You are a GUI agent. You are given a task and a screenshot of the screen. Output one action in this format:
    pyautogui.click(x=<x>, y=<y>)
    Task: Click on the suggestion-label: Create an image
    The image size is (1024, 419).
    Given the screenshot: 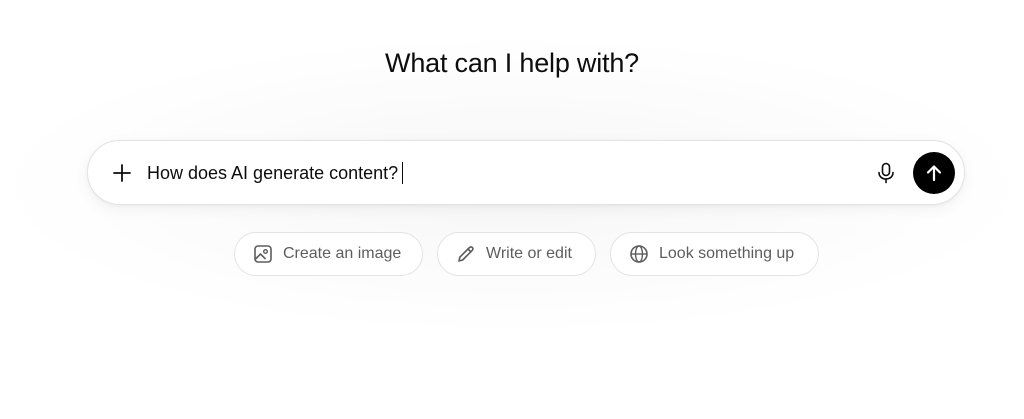 What is the action you would take?
    pyautogui.click(x=342, y=253)
    